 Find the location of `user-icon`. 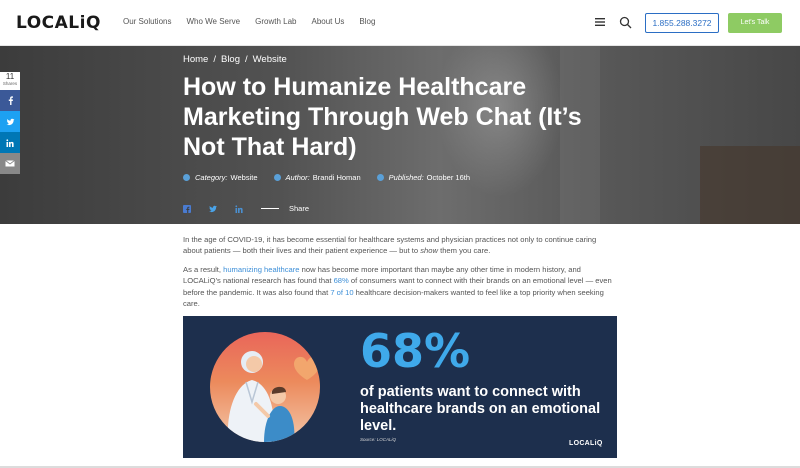

user-icon is located at coordinates (277, 177).